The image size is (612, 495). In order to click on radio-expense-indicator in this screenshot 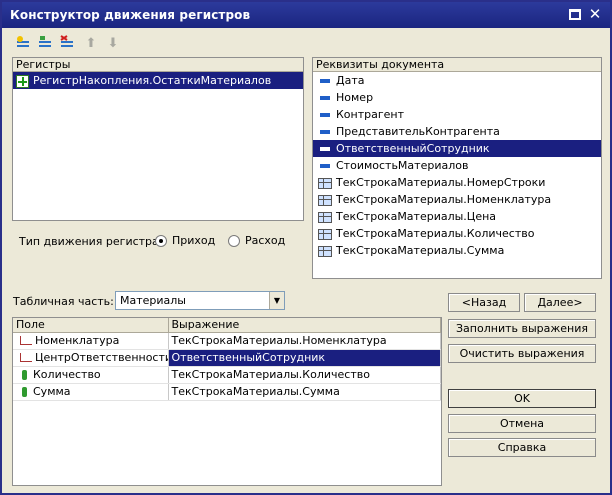, I will do `click(234, 241)`.